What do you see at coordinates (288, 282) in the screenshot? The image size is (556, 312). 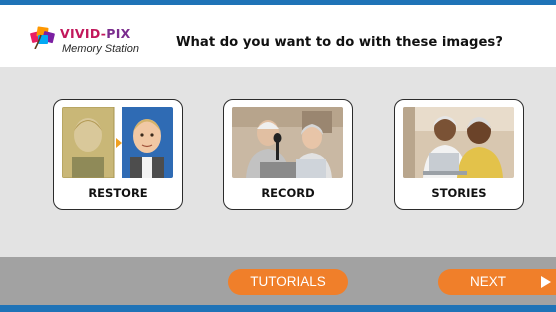 I see `tutorials-button: TUTORIALS` at bounding box center [288, 282].